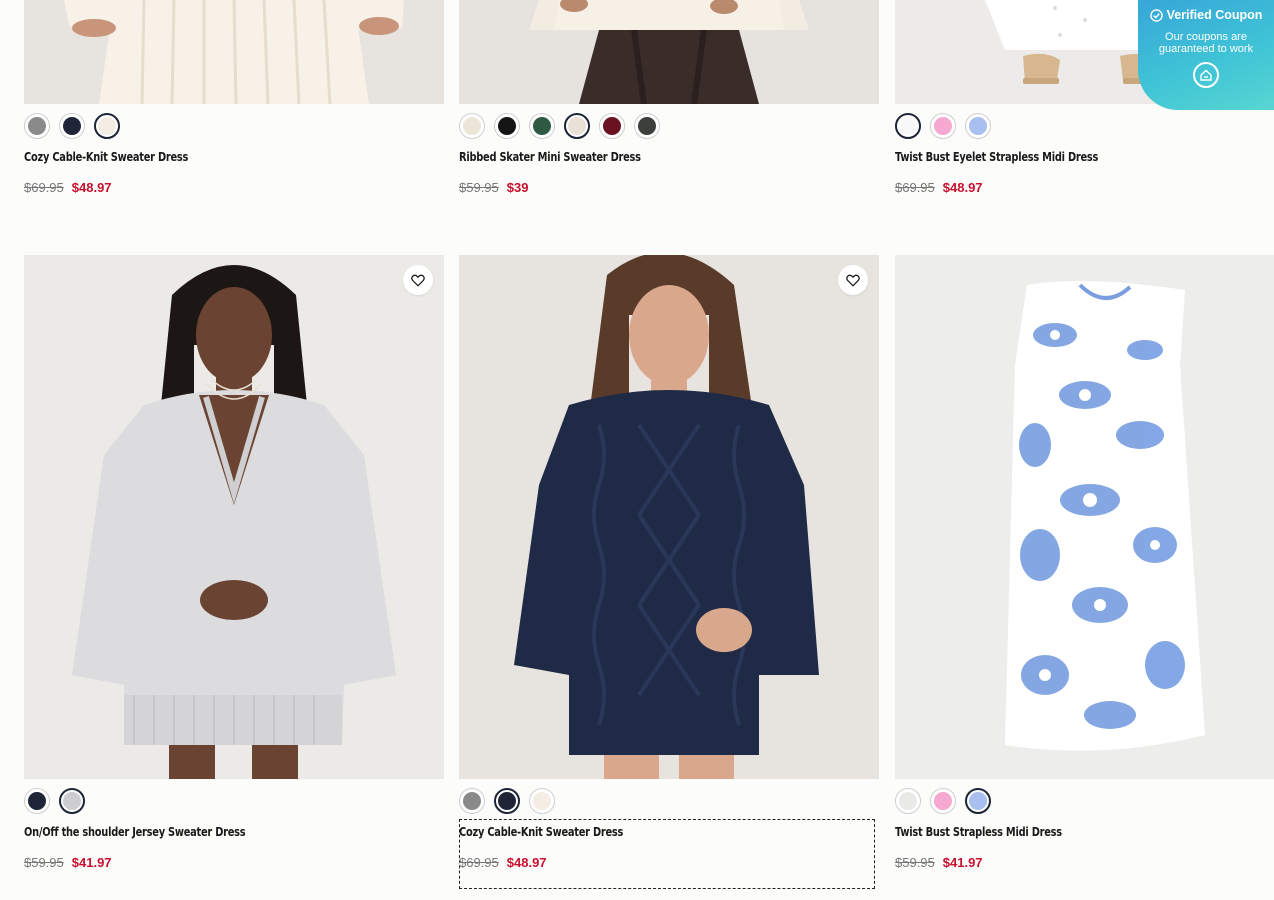 This screenshot has height=900, width=1274. Describe the element at coordinates (135, 832) in the screenshot. I see `product-name: On/Off the shoulder Jersey Sweater Dress` at that location.